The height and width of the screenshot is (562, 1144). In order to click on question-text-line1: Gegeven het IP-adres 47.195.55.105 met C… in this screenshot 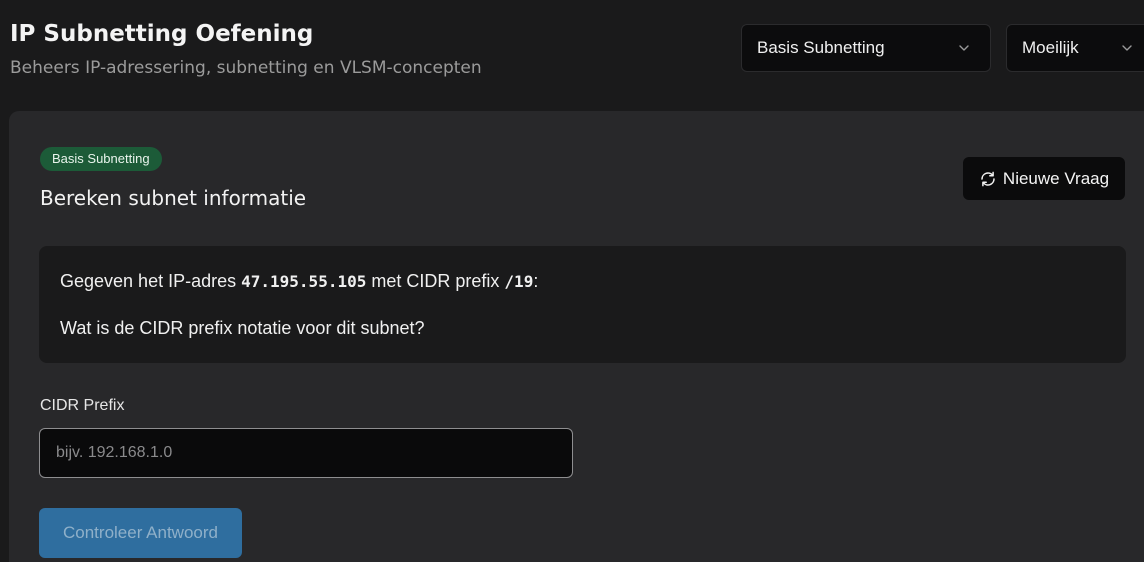, I will do `click(299, 281)`.